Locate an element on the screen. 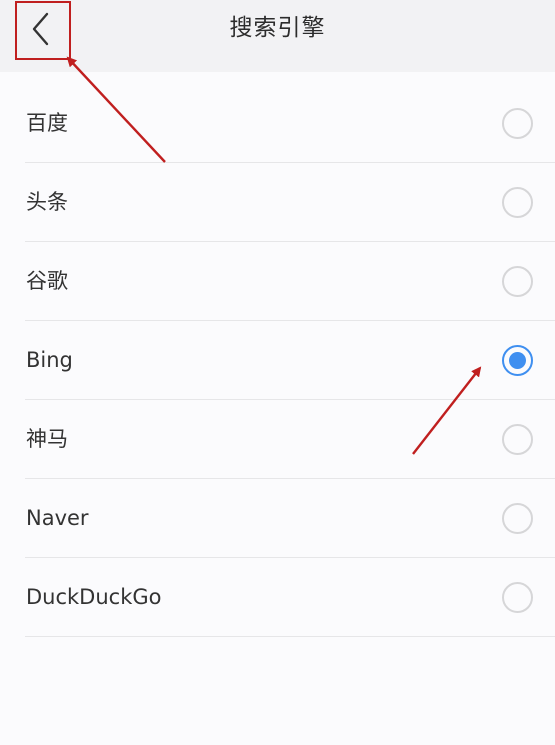  header-bar: 搜索引擎 is located at coordinates (277, 36).